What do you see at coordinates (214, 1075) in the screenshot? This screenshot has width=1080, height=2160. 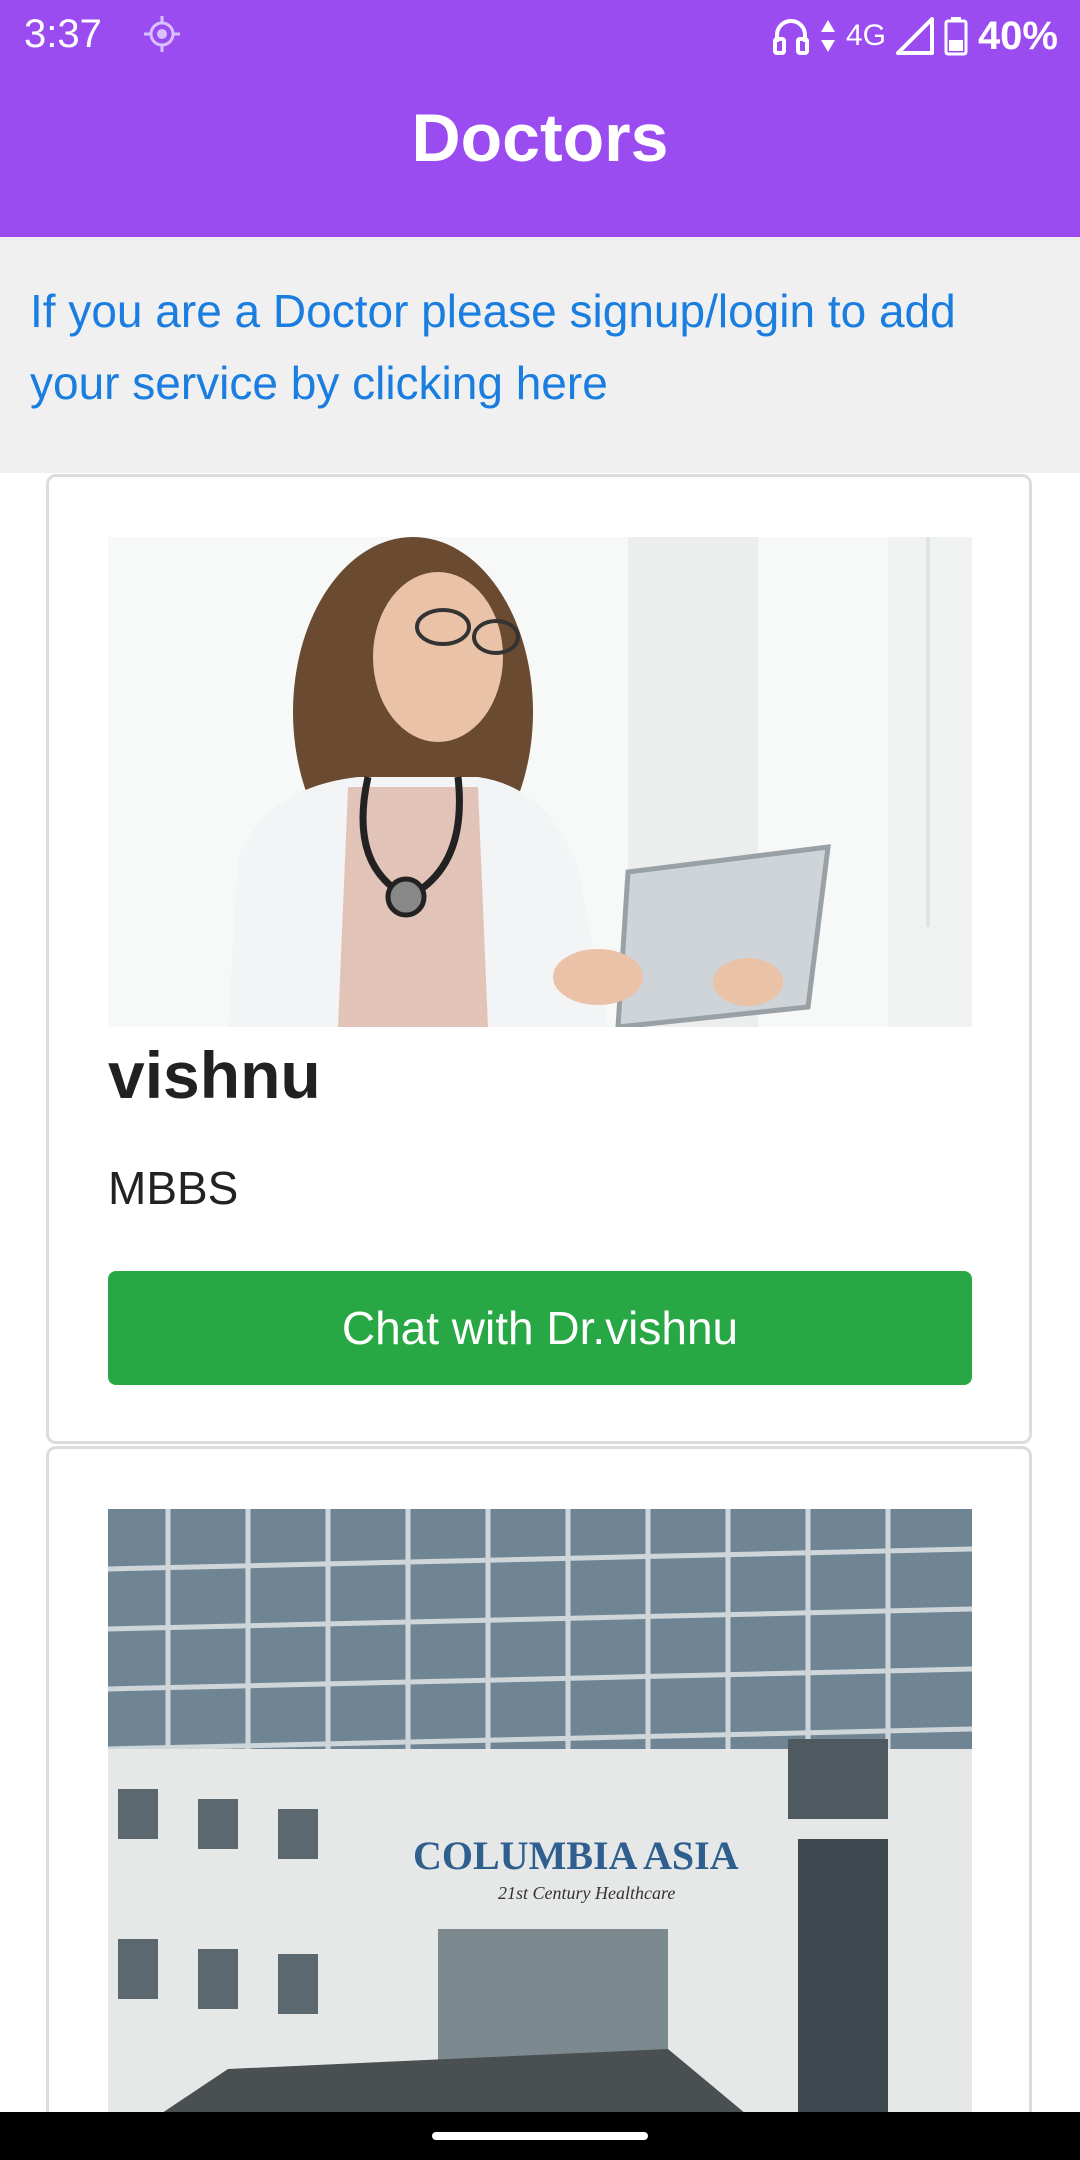 I see `doctor-name: vishnu` at bounding box center [214, 1075].